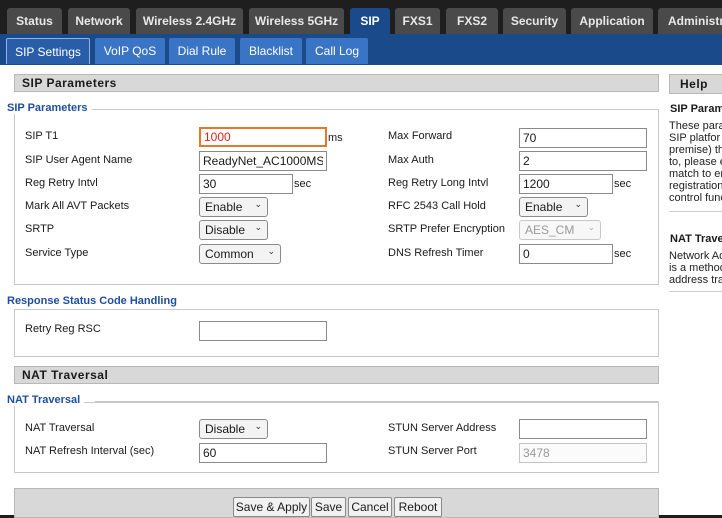 The width and height of the screenshot is (722, 518). What do you see at coordinates (432, 451) in the screenshot?
I see `label-stun-port: STUN Server Port` at bounding box center [432, 451].